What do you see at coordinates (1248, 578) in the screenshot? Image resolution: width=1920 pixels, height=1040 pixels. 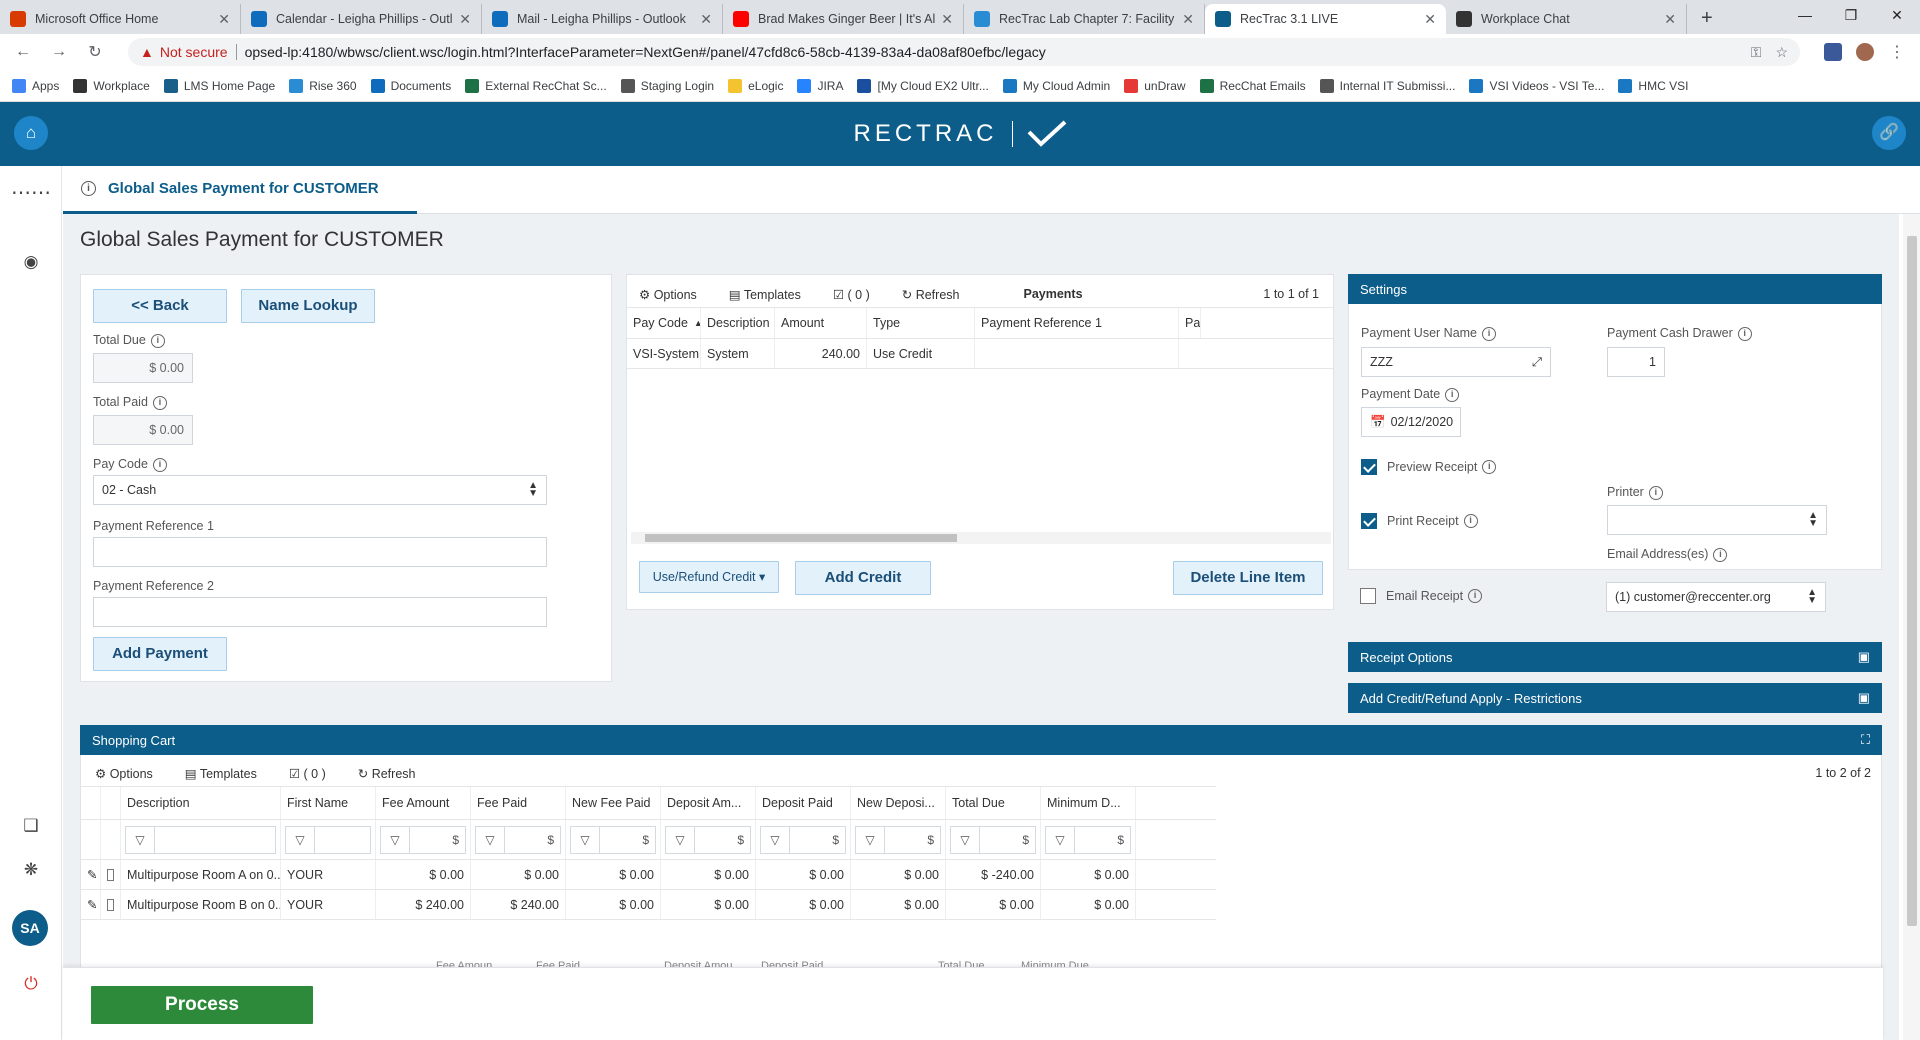 I see `delete-line-item-button: Delete Line Item` at bounding box center [1248, 578].